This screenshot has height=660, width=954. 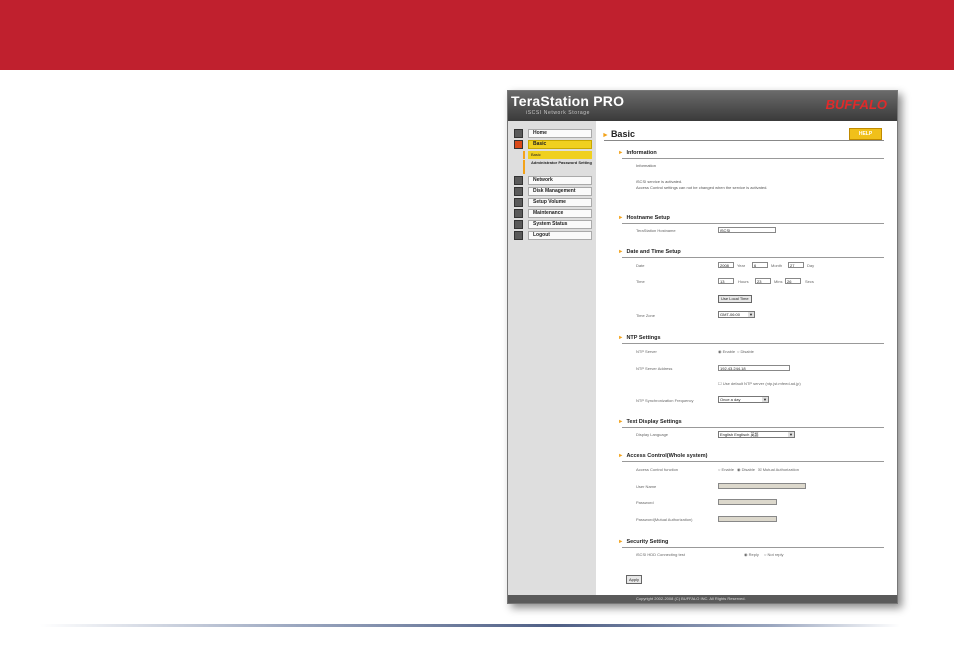 What do you see at coordinates (645, 502) in the screenshot?
I see `password-label: Password` at bounding box center [645, 502].